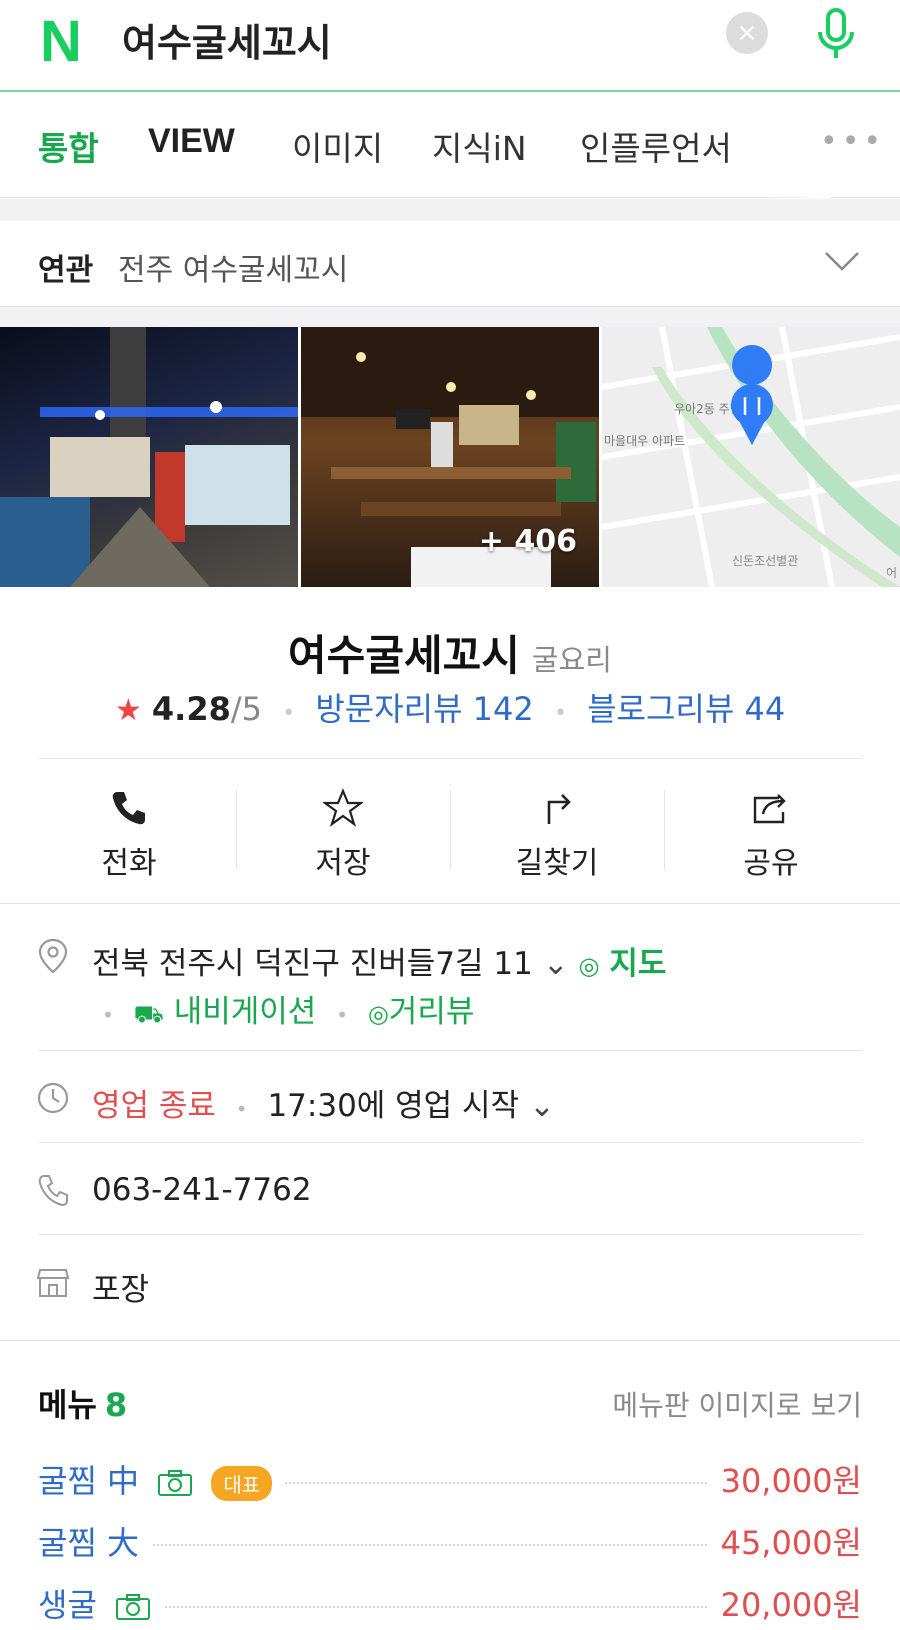 This screenshot has height=1630, width=900. I want to click on clock-icon, so click(53, 1098).